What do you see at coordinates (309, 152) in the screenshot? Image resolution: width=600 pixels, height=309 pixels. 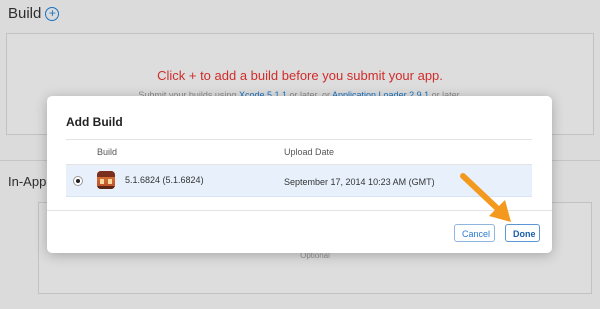 I see `column-header-upload-date: Upload Date` at bounding box center [309, 152].